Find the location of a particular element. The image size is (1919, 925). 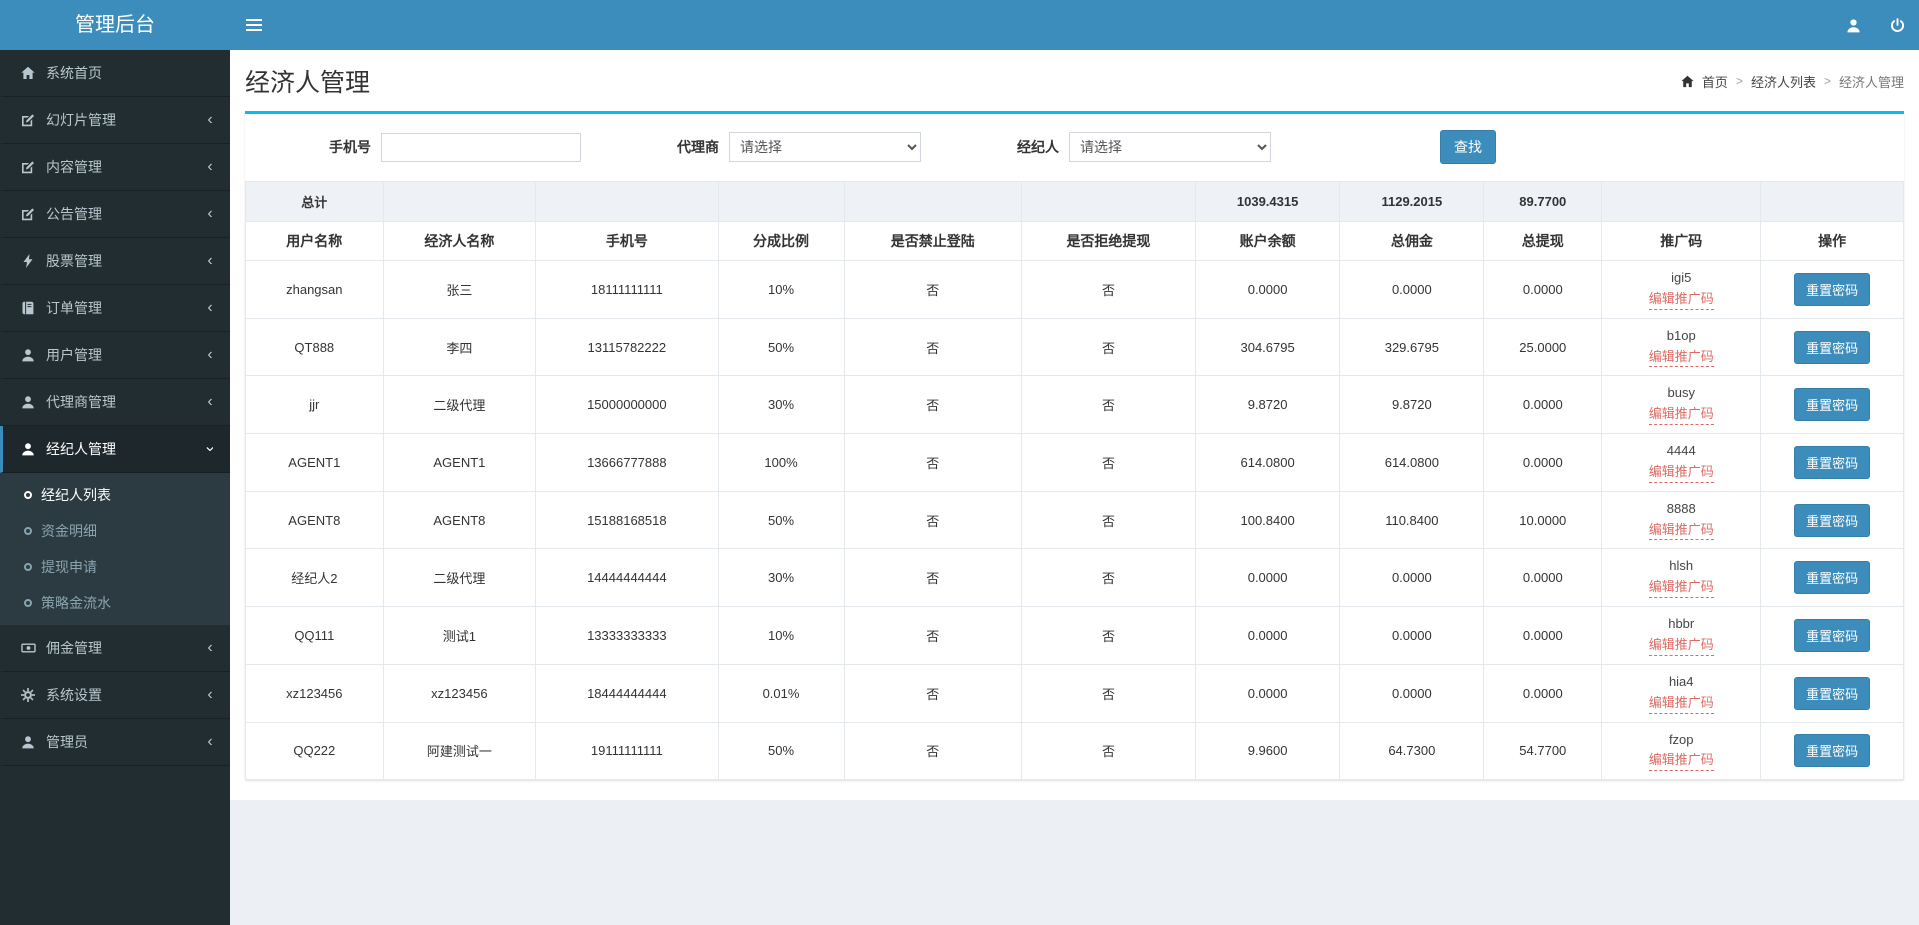

sidebar-subitem-broker-list: 经纪人列表 is located at coordinates (115, 495).